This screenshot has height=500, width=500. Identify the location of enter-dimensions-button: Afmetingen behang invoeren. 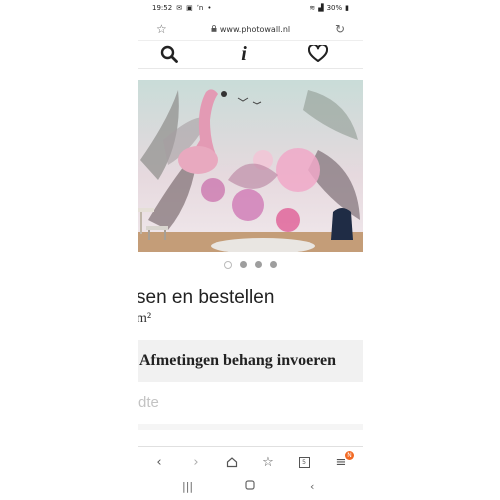
(250, 361).